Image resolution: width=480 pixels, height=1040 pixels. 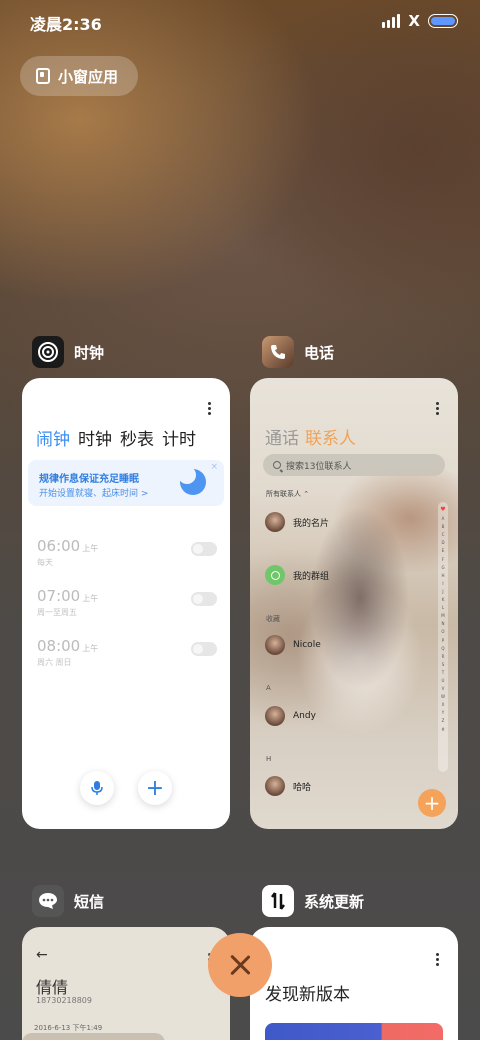 I want to click on sleep-banner-subtitle: 开始设置就寝、起床时间 >, so click(x=93, y=492).